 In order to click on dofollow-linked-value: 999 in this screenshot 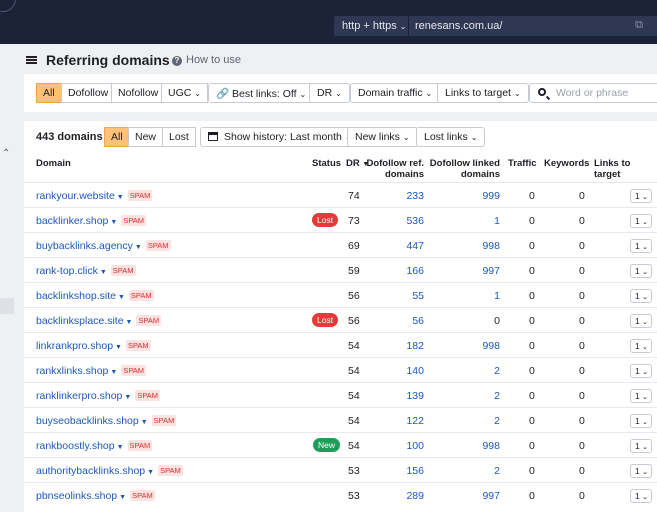, I will do `click(463, 196)`.